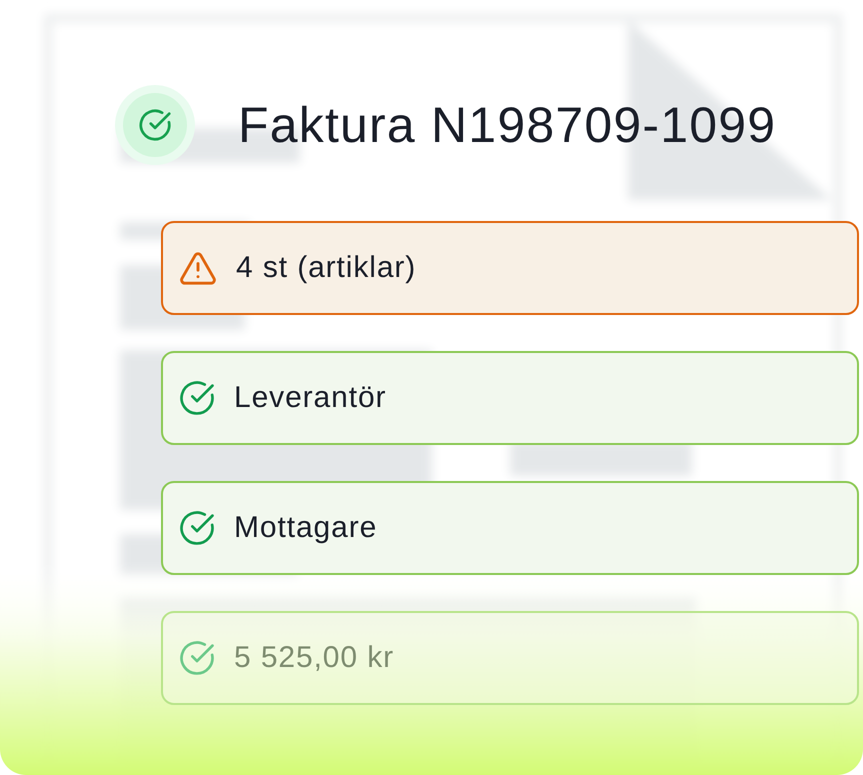 This screenshot has height=775, width=863. What do you see at coordinates (314, 658) in the screenshot?
I see `check-label: 5 525,00 kr` at bounding box center [314, 658].